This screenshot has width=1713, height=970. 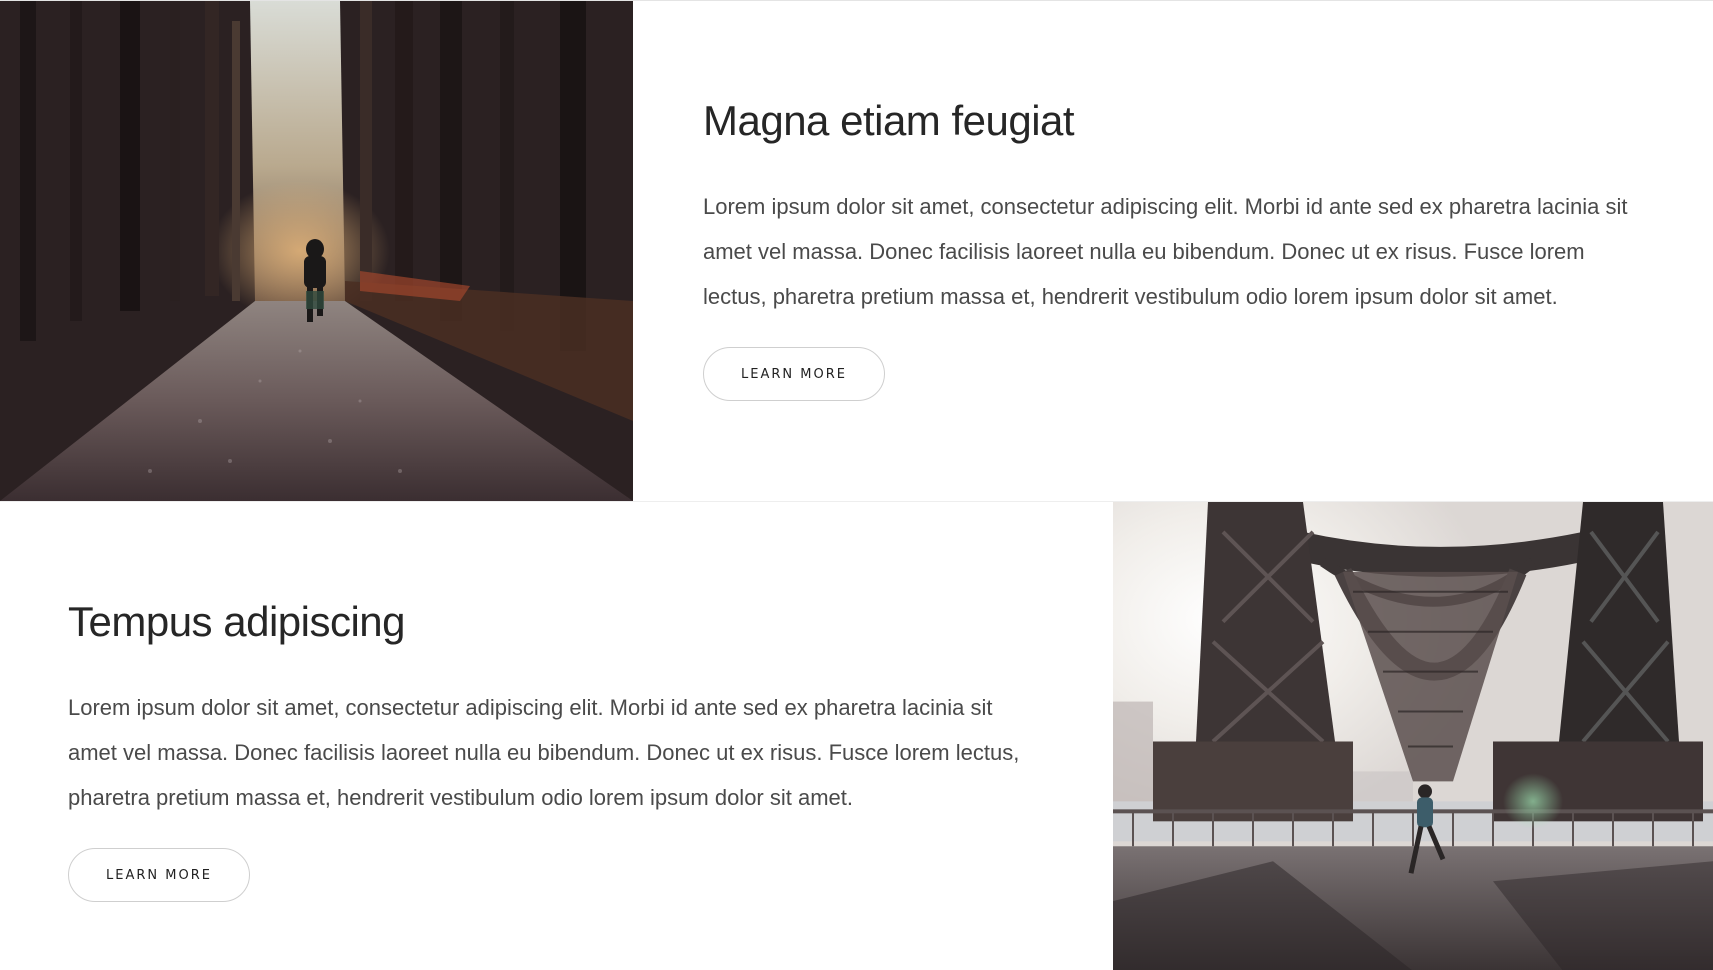 What do you see at coordinates (889, 120) in the screenshot?
I see `spotlight-title: Magna etiam feugiat` at bounding box center [889, 120].